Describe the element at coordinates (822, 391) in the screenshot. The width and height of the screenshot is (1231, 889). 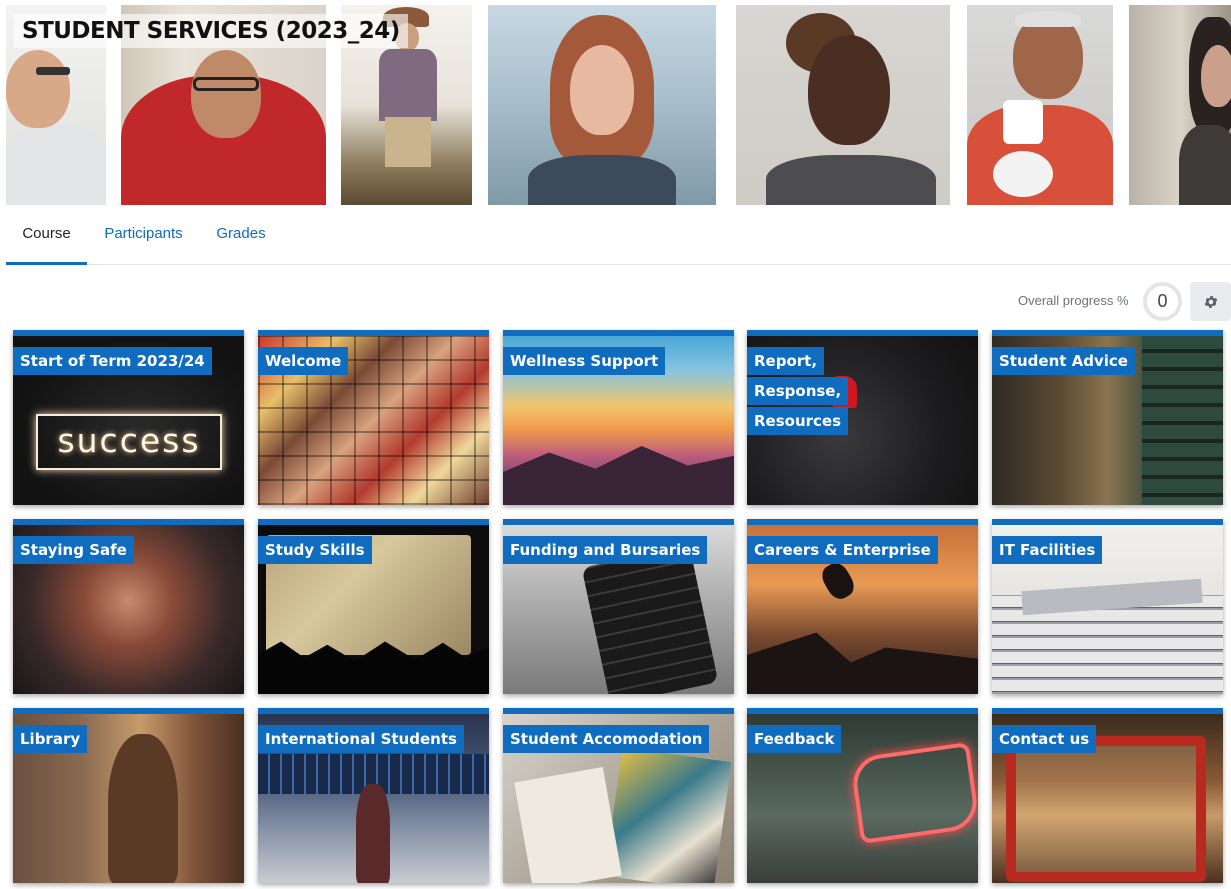
I see `tile-title: Report, Response, Resources` at that location.